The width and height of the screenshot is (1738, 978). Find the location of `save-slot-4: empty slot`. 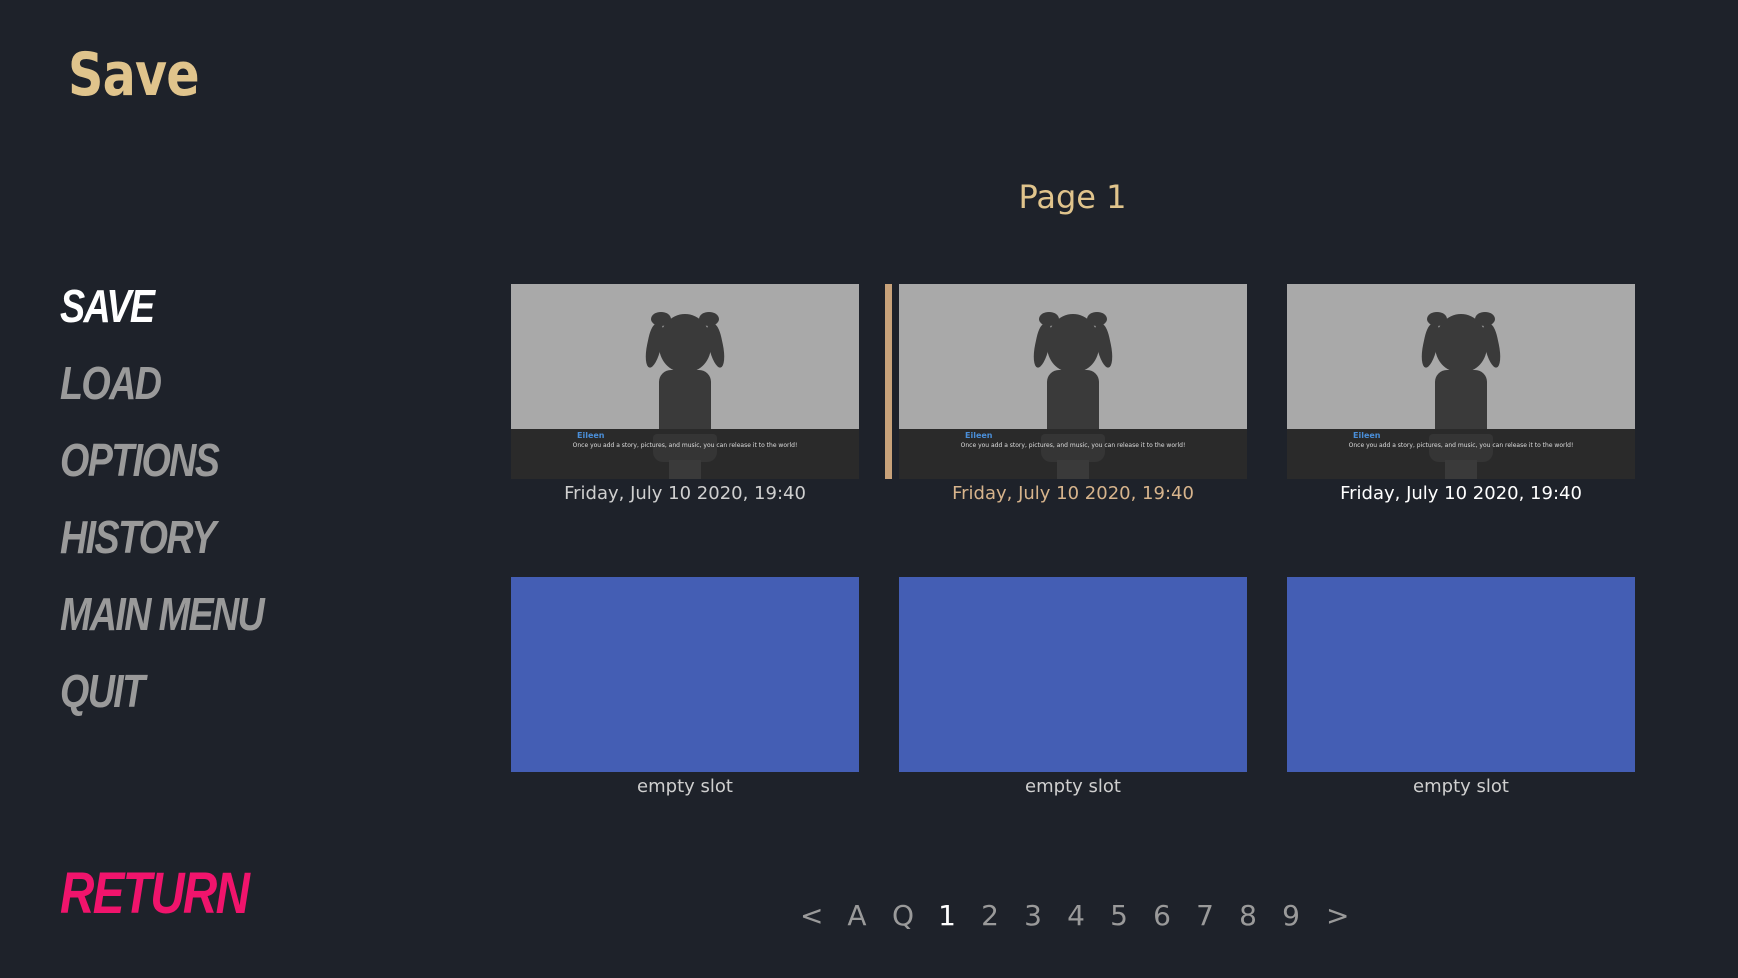

save-slot-4: empty slot is located at coordinates (685, 688).